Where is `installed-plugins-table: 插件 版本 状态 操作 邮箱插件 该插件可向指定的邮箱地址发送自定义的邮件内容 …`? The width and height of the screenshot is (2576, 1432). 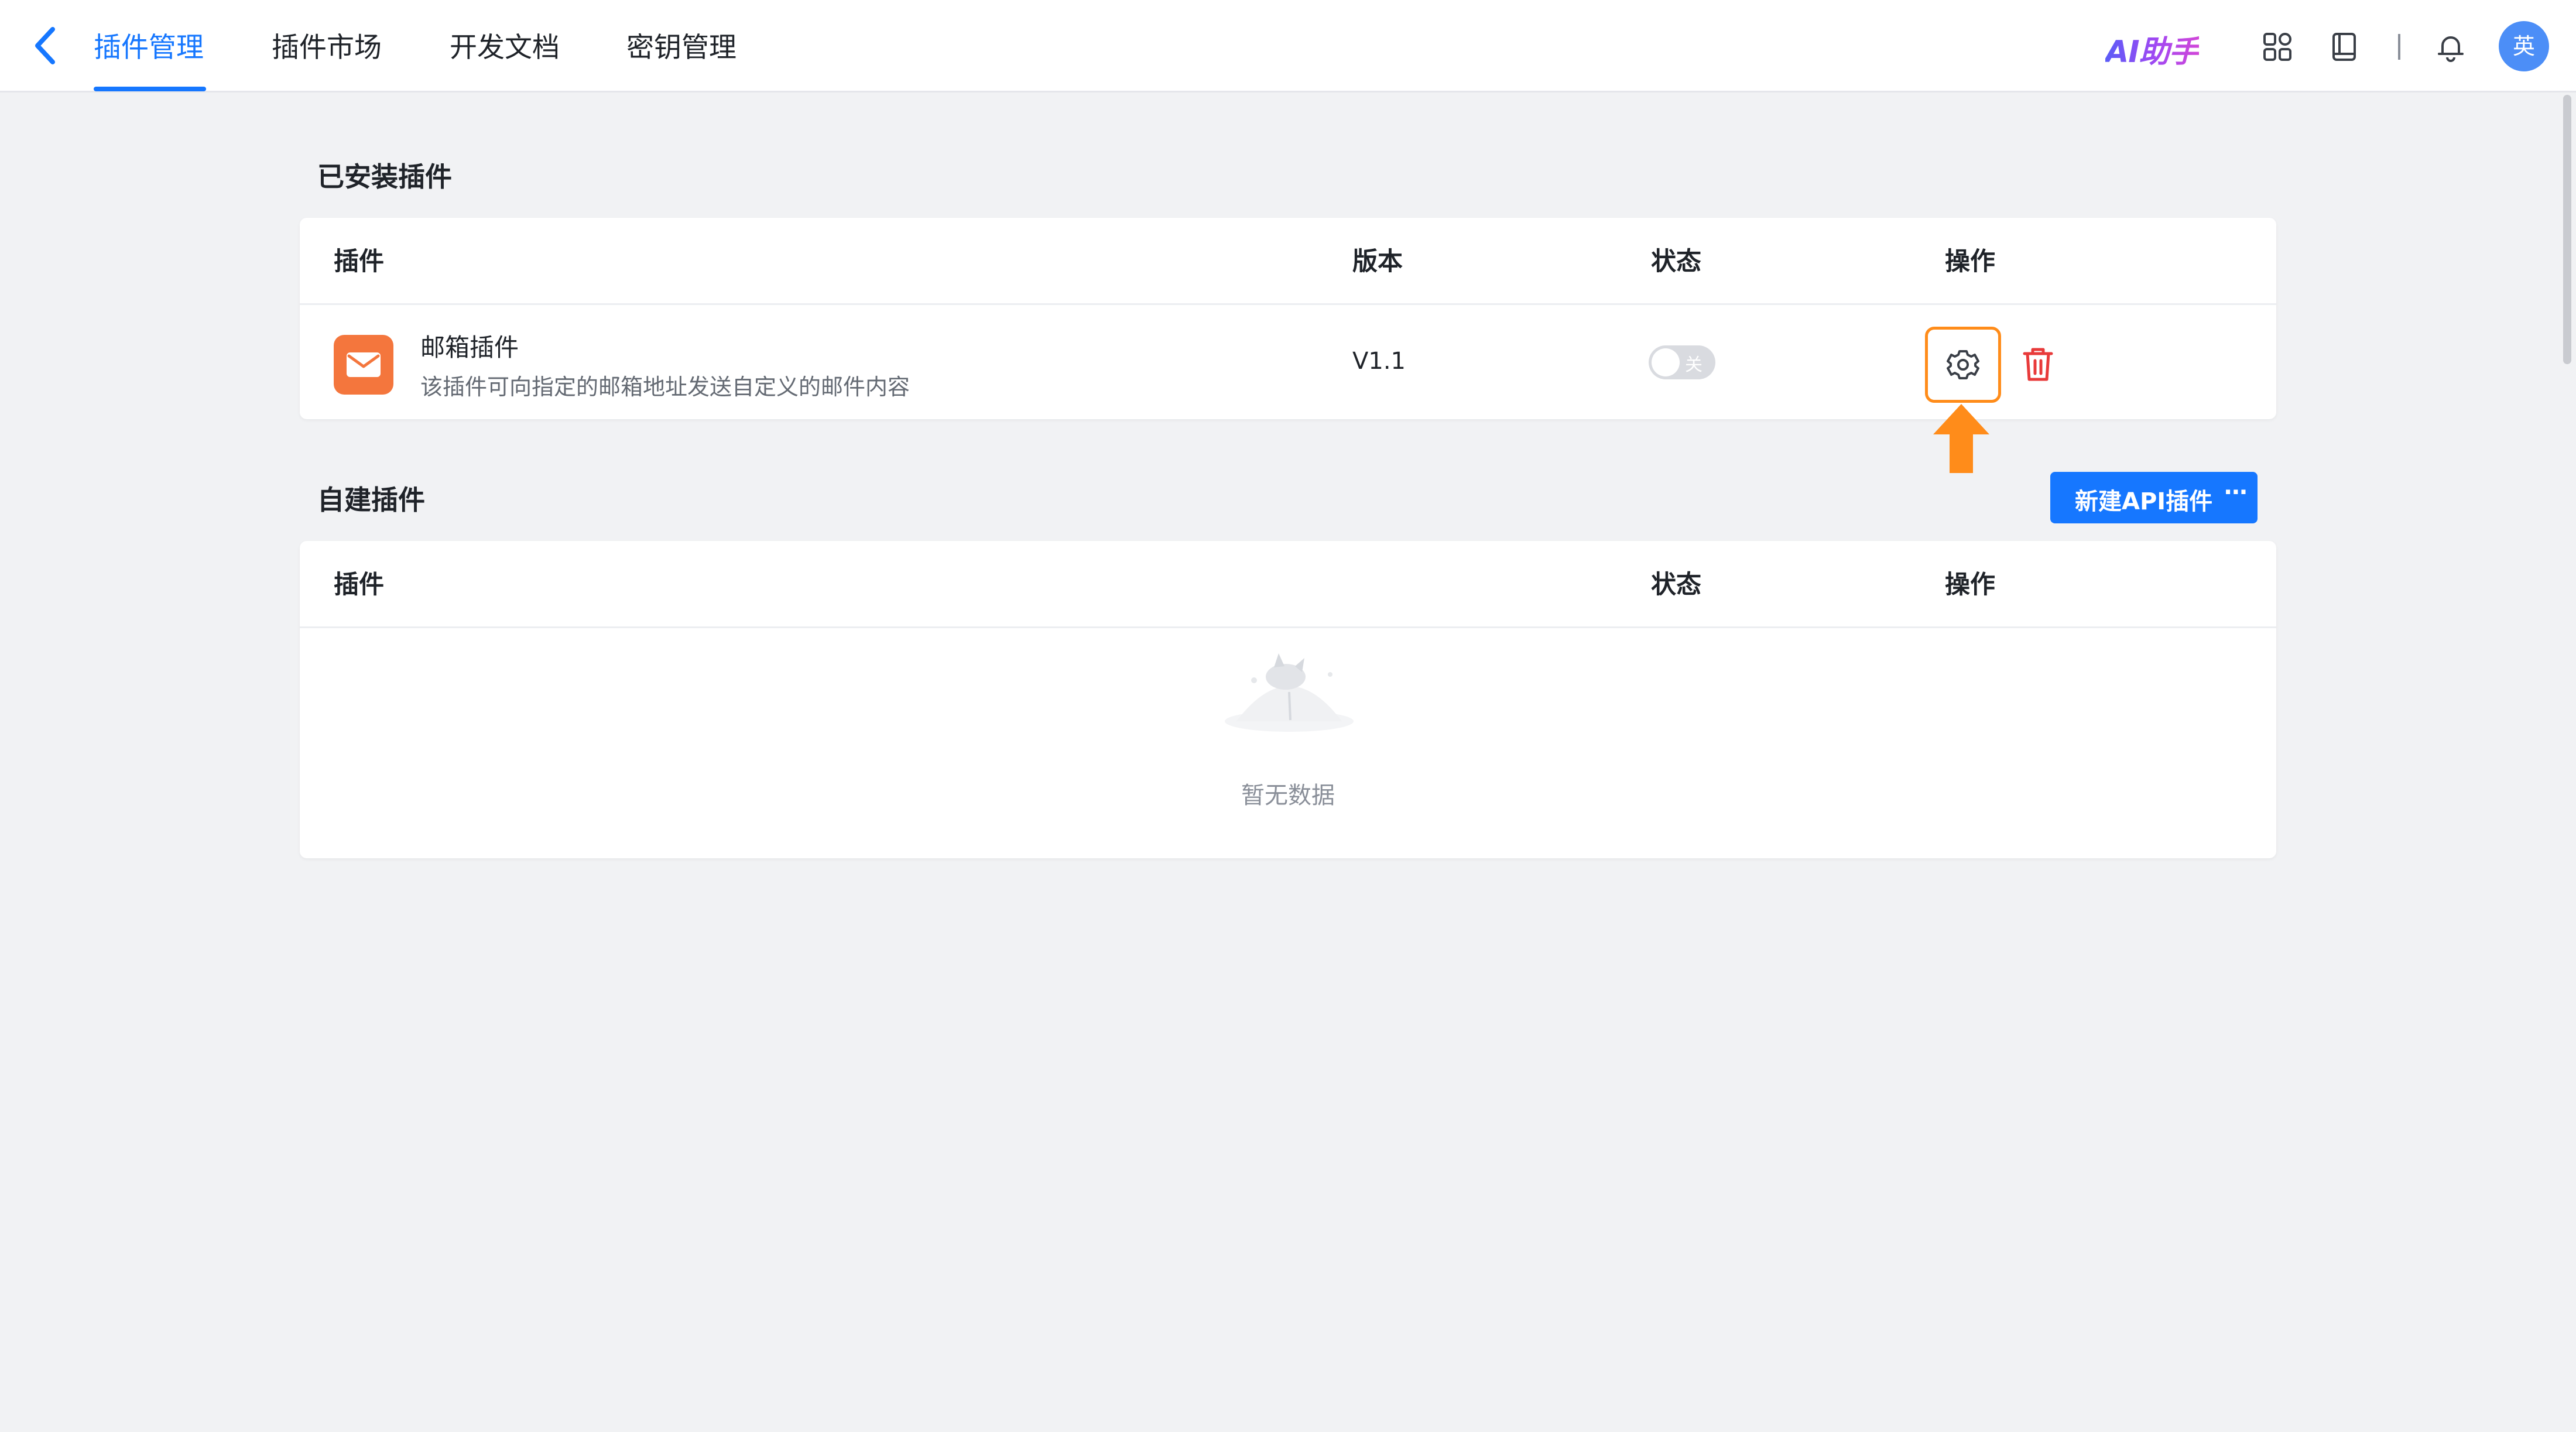
installed-plugins-table: 插件 版本 状态 操作 邮箱插件 该插件可向指定的邮箱地址发送自定义的邮件内容 … is located at coordinates (1288, 318).